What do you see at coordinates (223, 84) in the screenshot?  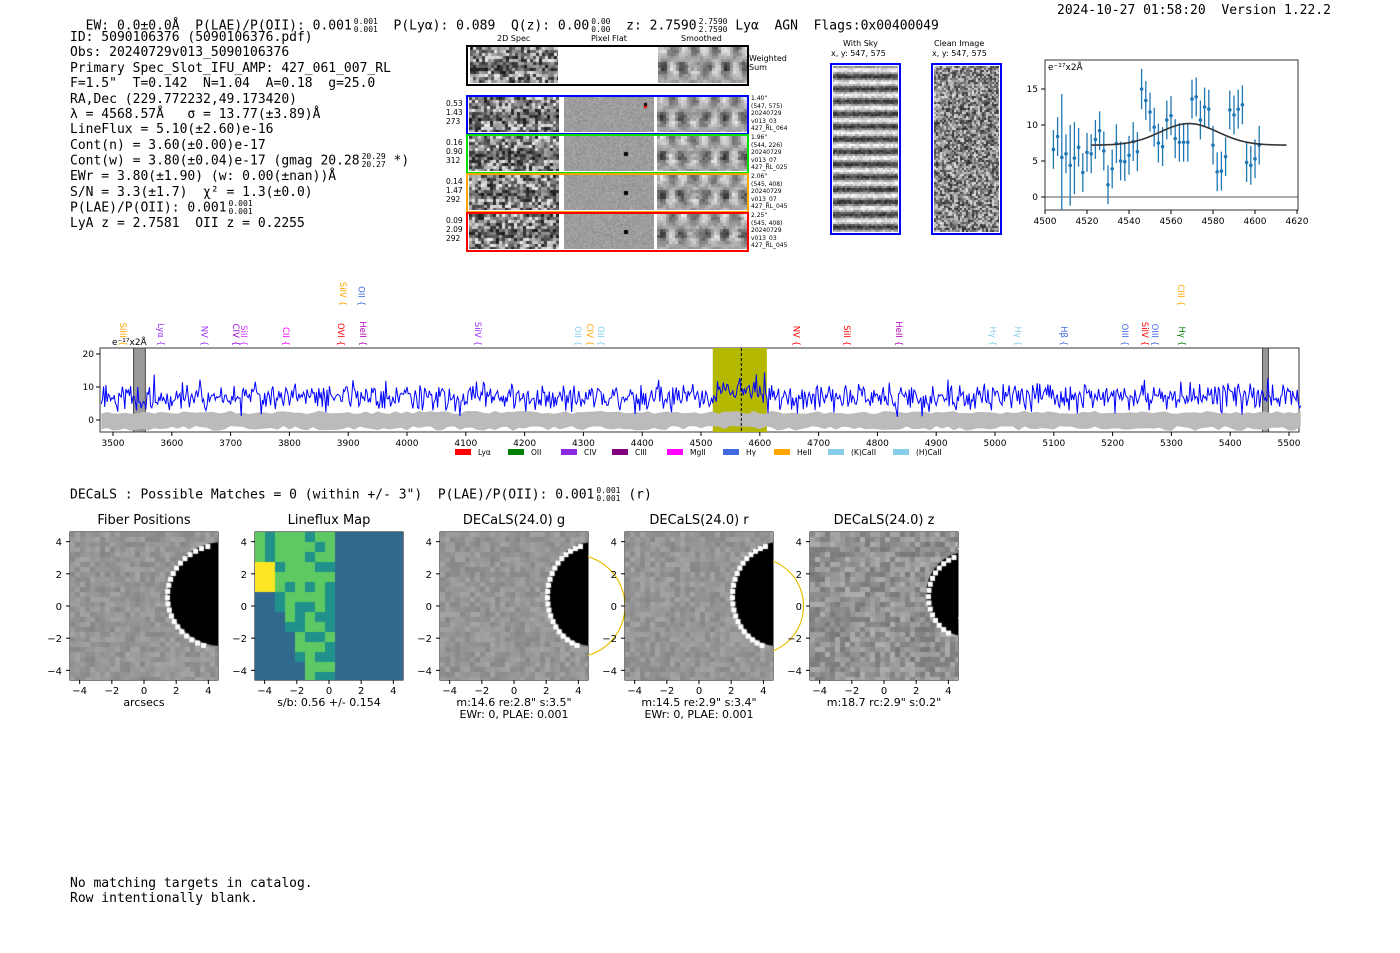 I see `info-params: F=1.5" T=0.142 N=1.04 A=0.18 g=25.0` at bounding box center [223, 84].